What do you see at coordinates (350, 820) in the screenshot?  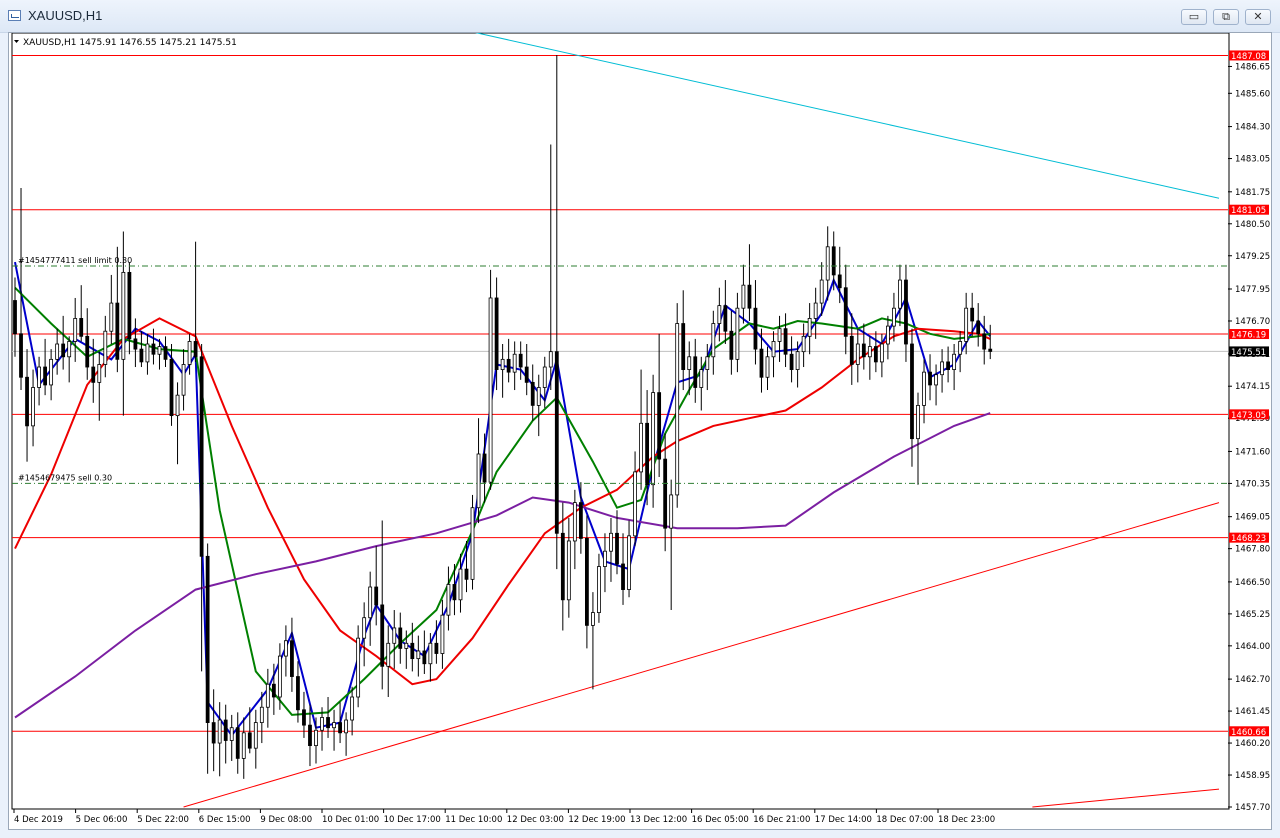 I see `x-tick-label: 10 Dec 01:00` at bounding box center [350, 820].